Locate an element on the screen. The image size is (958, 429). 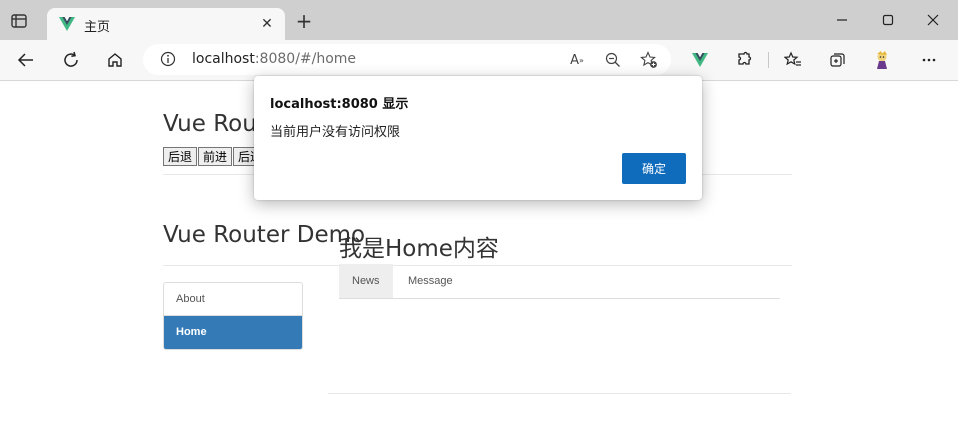
url-host: localhost is located at coordinates (223, 59).